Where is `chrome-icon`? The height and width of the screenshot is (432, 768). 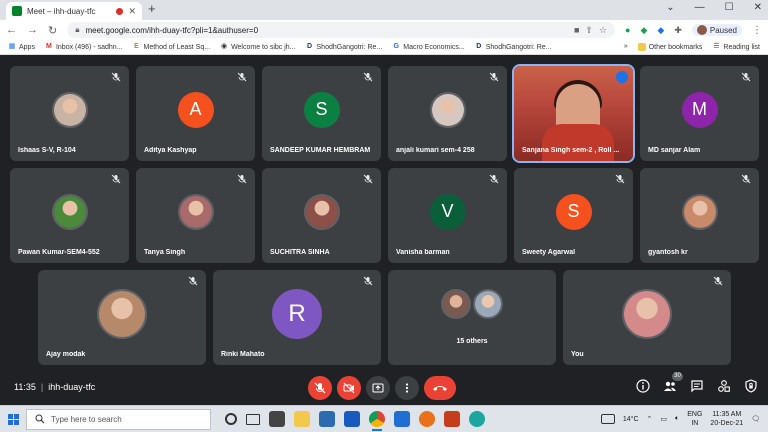
chrome-icon is located at coordinates (377, 421).